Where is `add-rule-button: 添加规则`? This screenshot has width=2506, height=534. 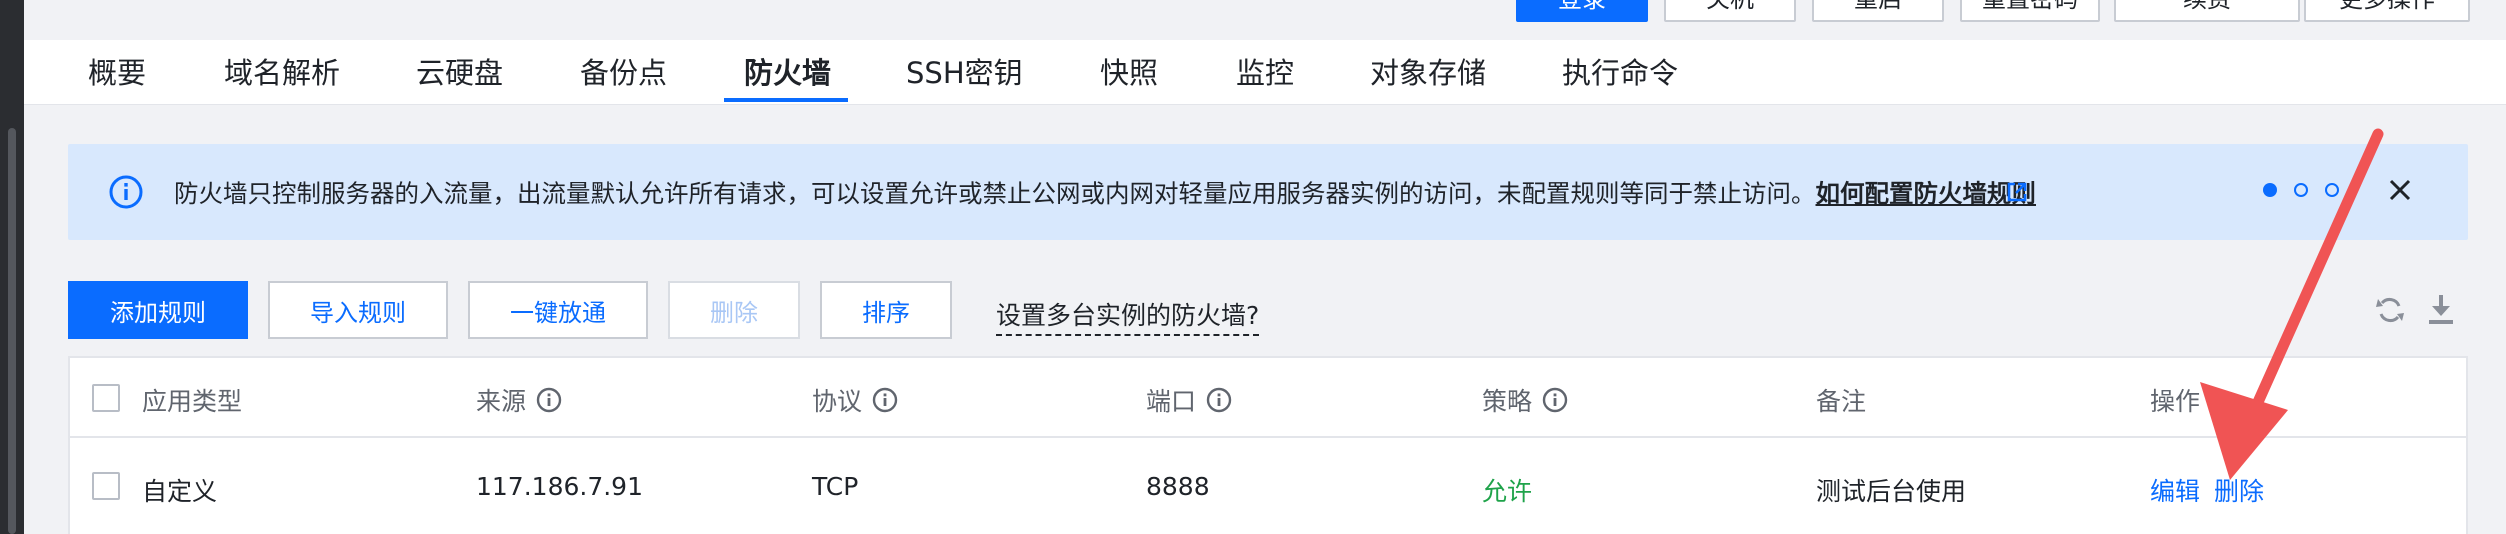 add-rule-button: 添加规则 is located at coordinates (158, 310).